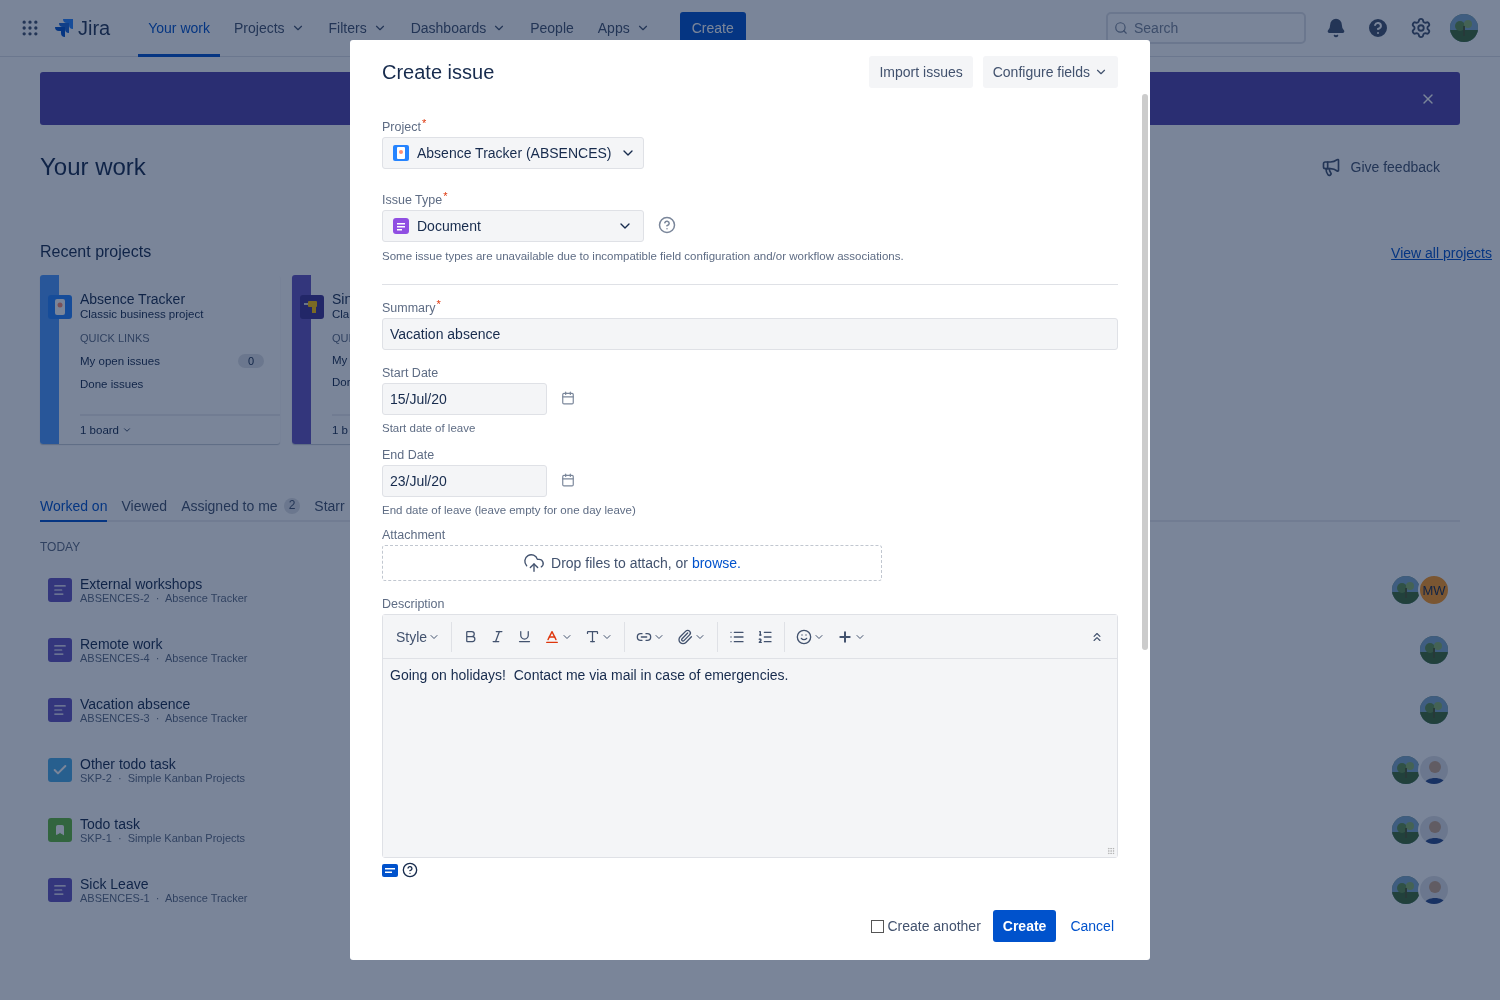 This screenshot has width=1500, height=1000. What do you see at coordinates (133, 299) in the screenshot?
I see `project-name: Absence Tracker` at bounding box center [133, 299].